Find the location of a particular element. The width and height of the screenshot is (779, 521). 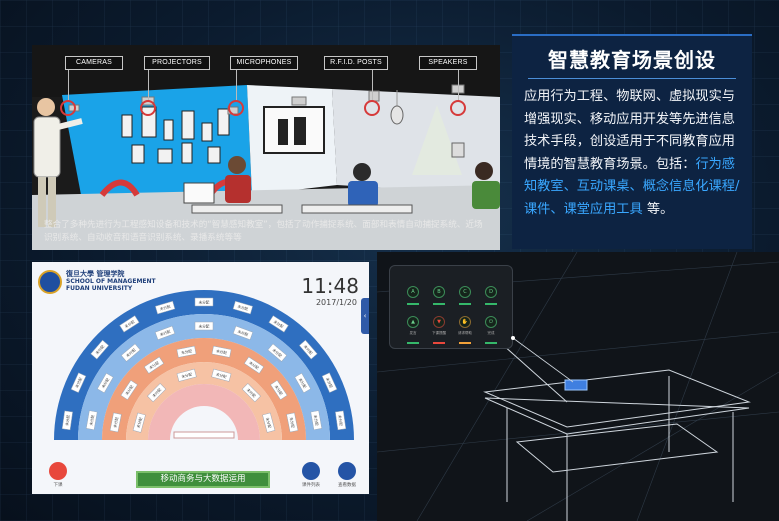

desk-control-panel: A B C D ▲ ▼ ✋ ⏻ 发言 下课提醒 请求帮助 完成 is located at coordinates (451, 307).